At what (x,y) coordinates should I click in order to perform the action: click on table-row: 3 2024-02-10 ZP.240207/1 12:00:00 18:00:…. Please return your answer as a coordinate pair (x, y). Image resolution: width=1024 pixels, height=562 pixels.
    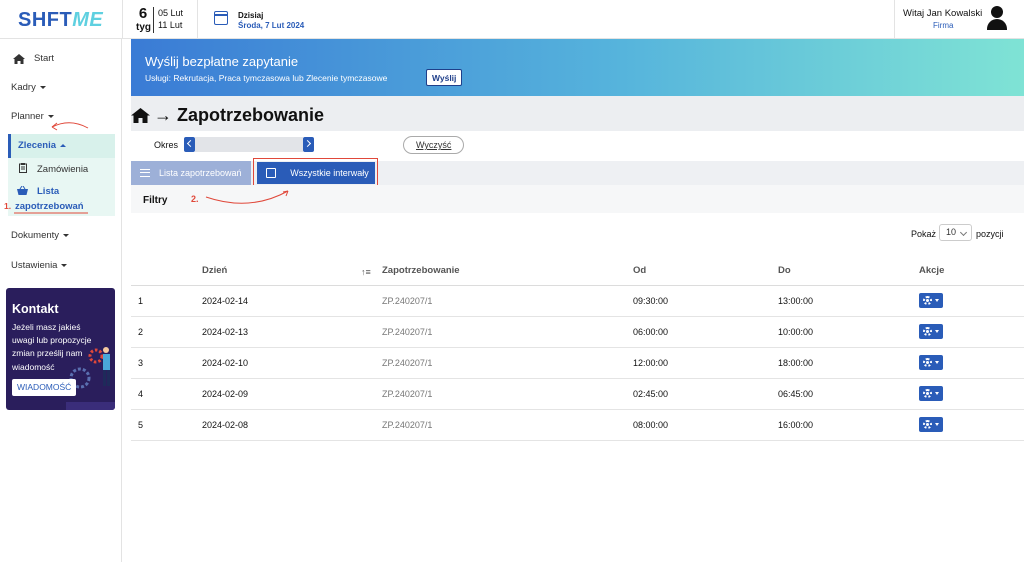
    Looking at the image, I should click on (577, 363).